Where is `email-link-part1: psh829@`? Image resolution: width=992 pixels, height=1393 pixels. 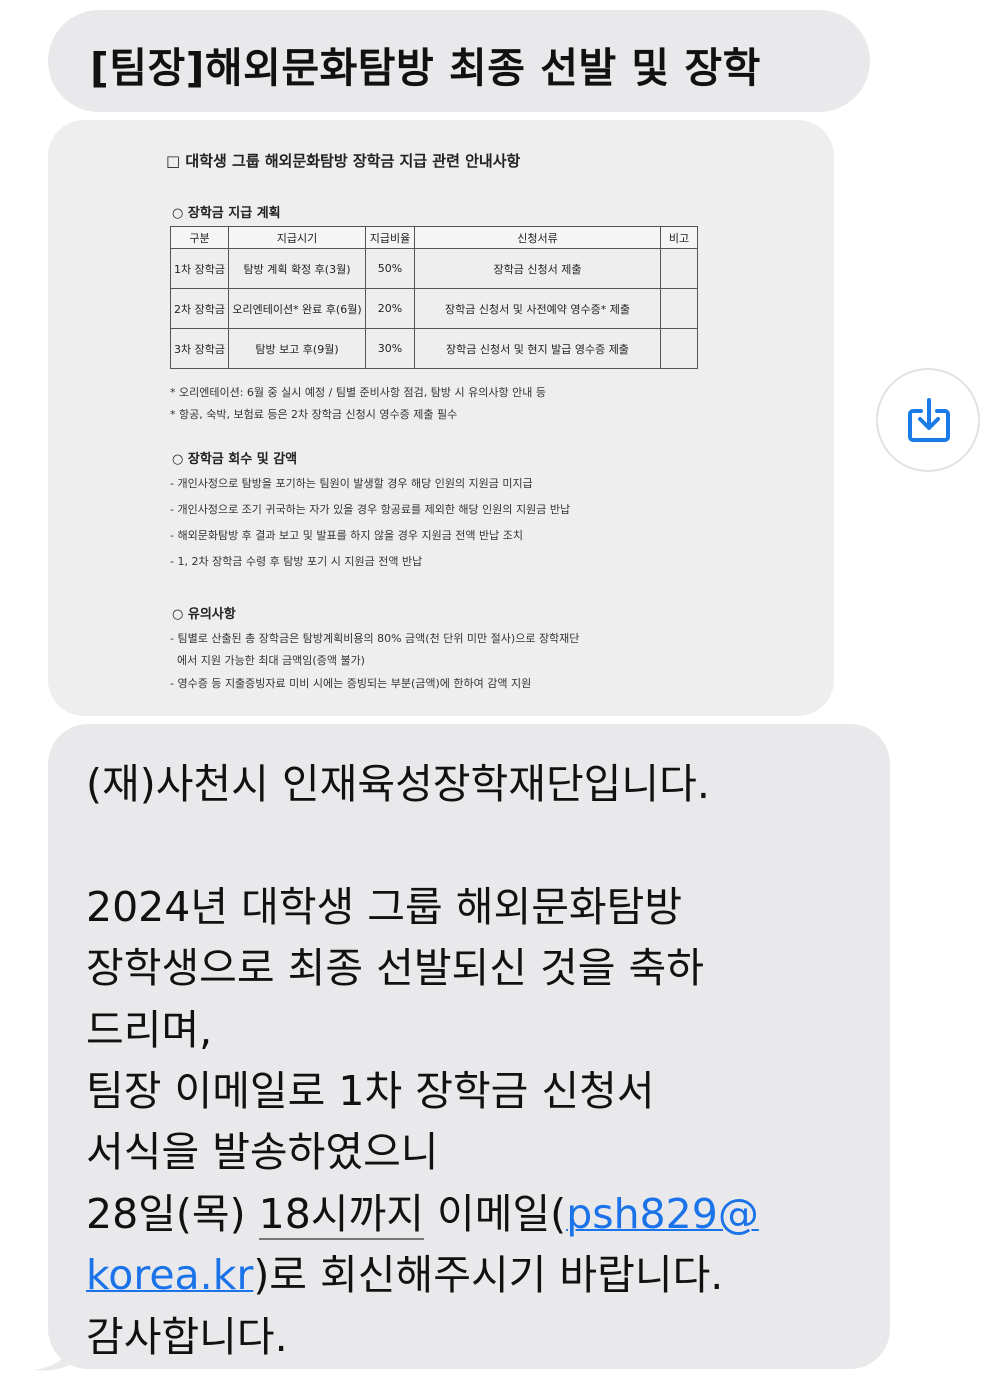 email-link-part1: psh829@ is located at coordinates (662, 1214).